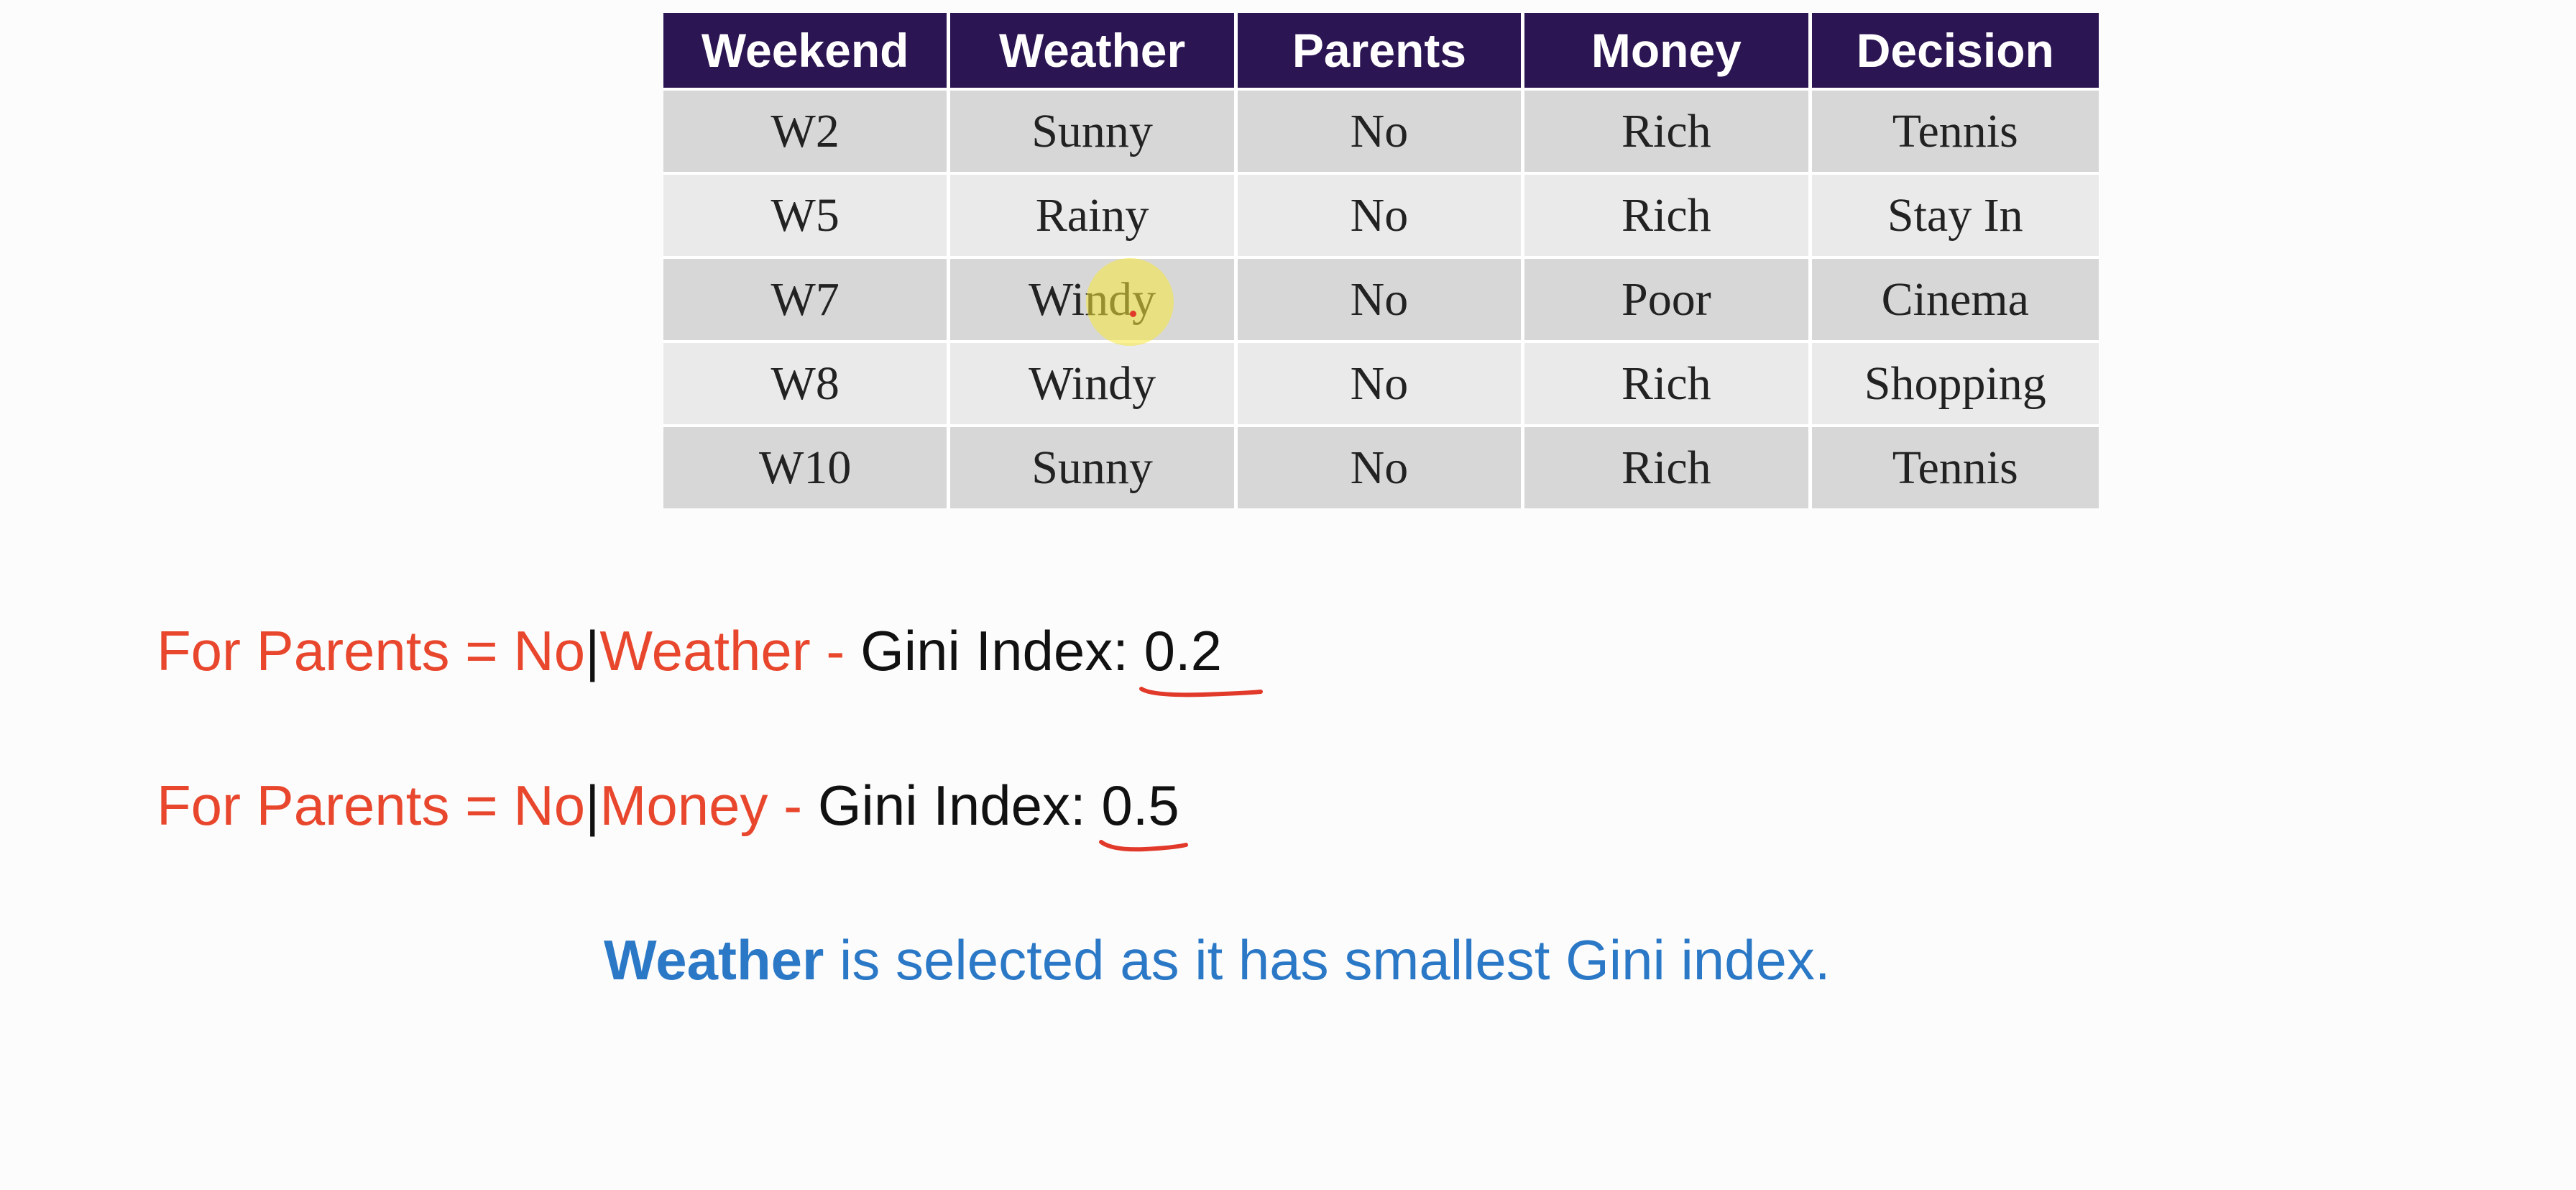 The width and height of the screenshot is (2576, 1190). I want to click on cell-weekend: W7, so click(807, 298).